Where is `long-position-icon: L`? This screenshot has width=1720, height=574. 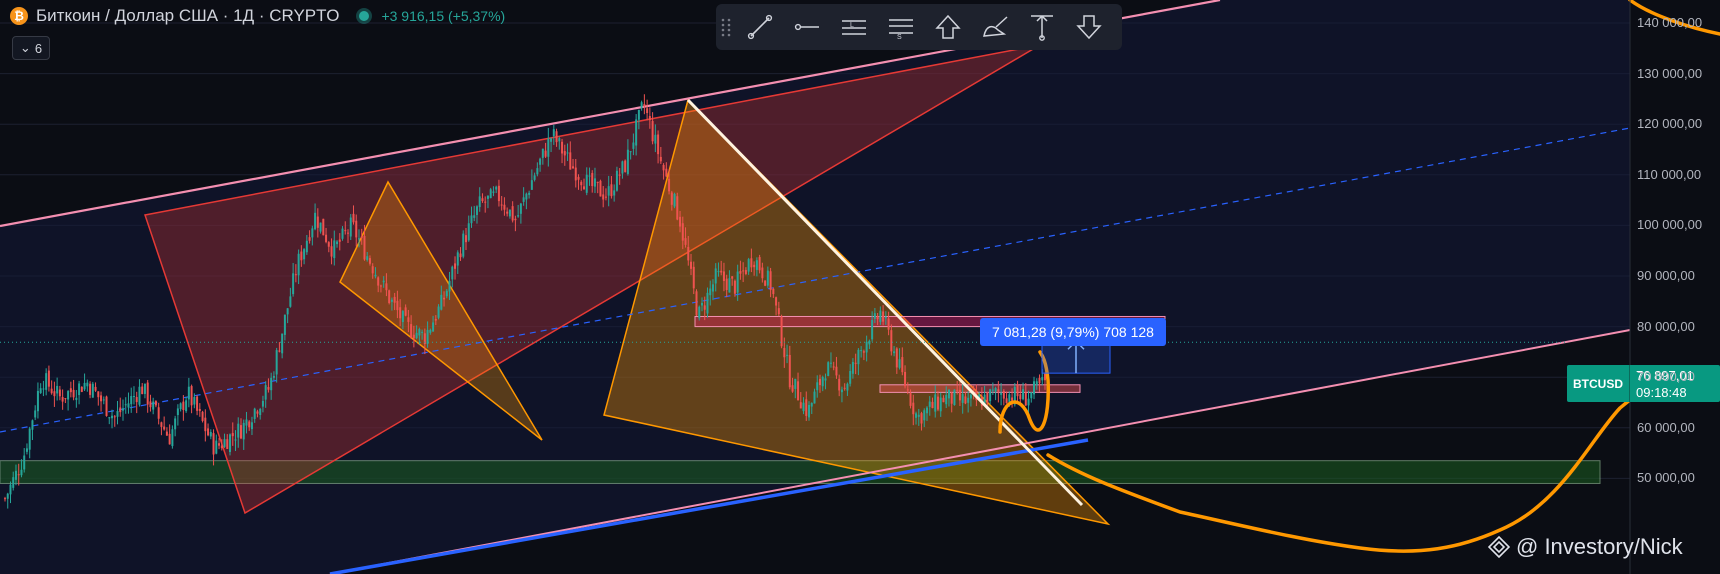 long-position-icon: L is located at coordinates (853, 27).